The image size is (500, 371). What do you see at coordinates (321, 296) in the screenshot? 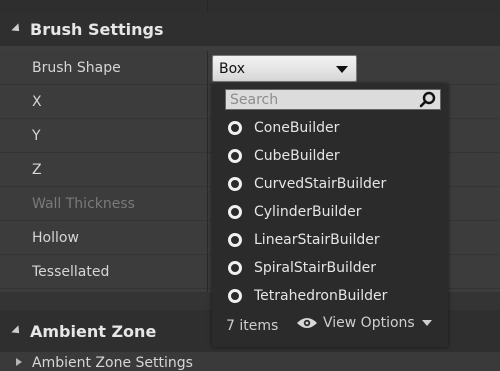
I see `item-label: TetrahedronBuilder` at bounding box center [321, 296].